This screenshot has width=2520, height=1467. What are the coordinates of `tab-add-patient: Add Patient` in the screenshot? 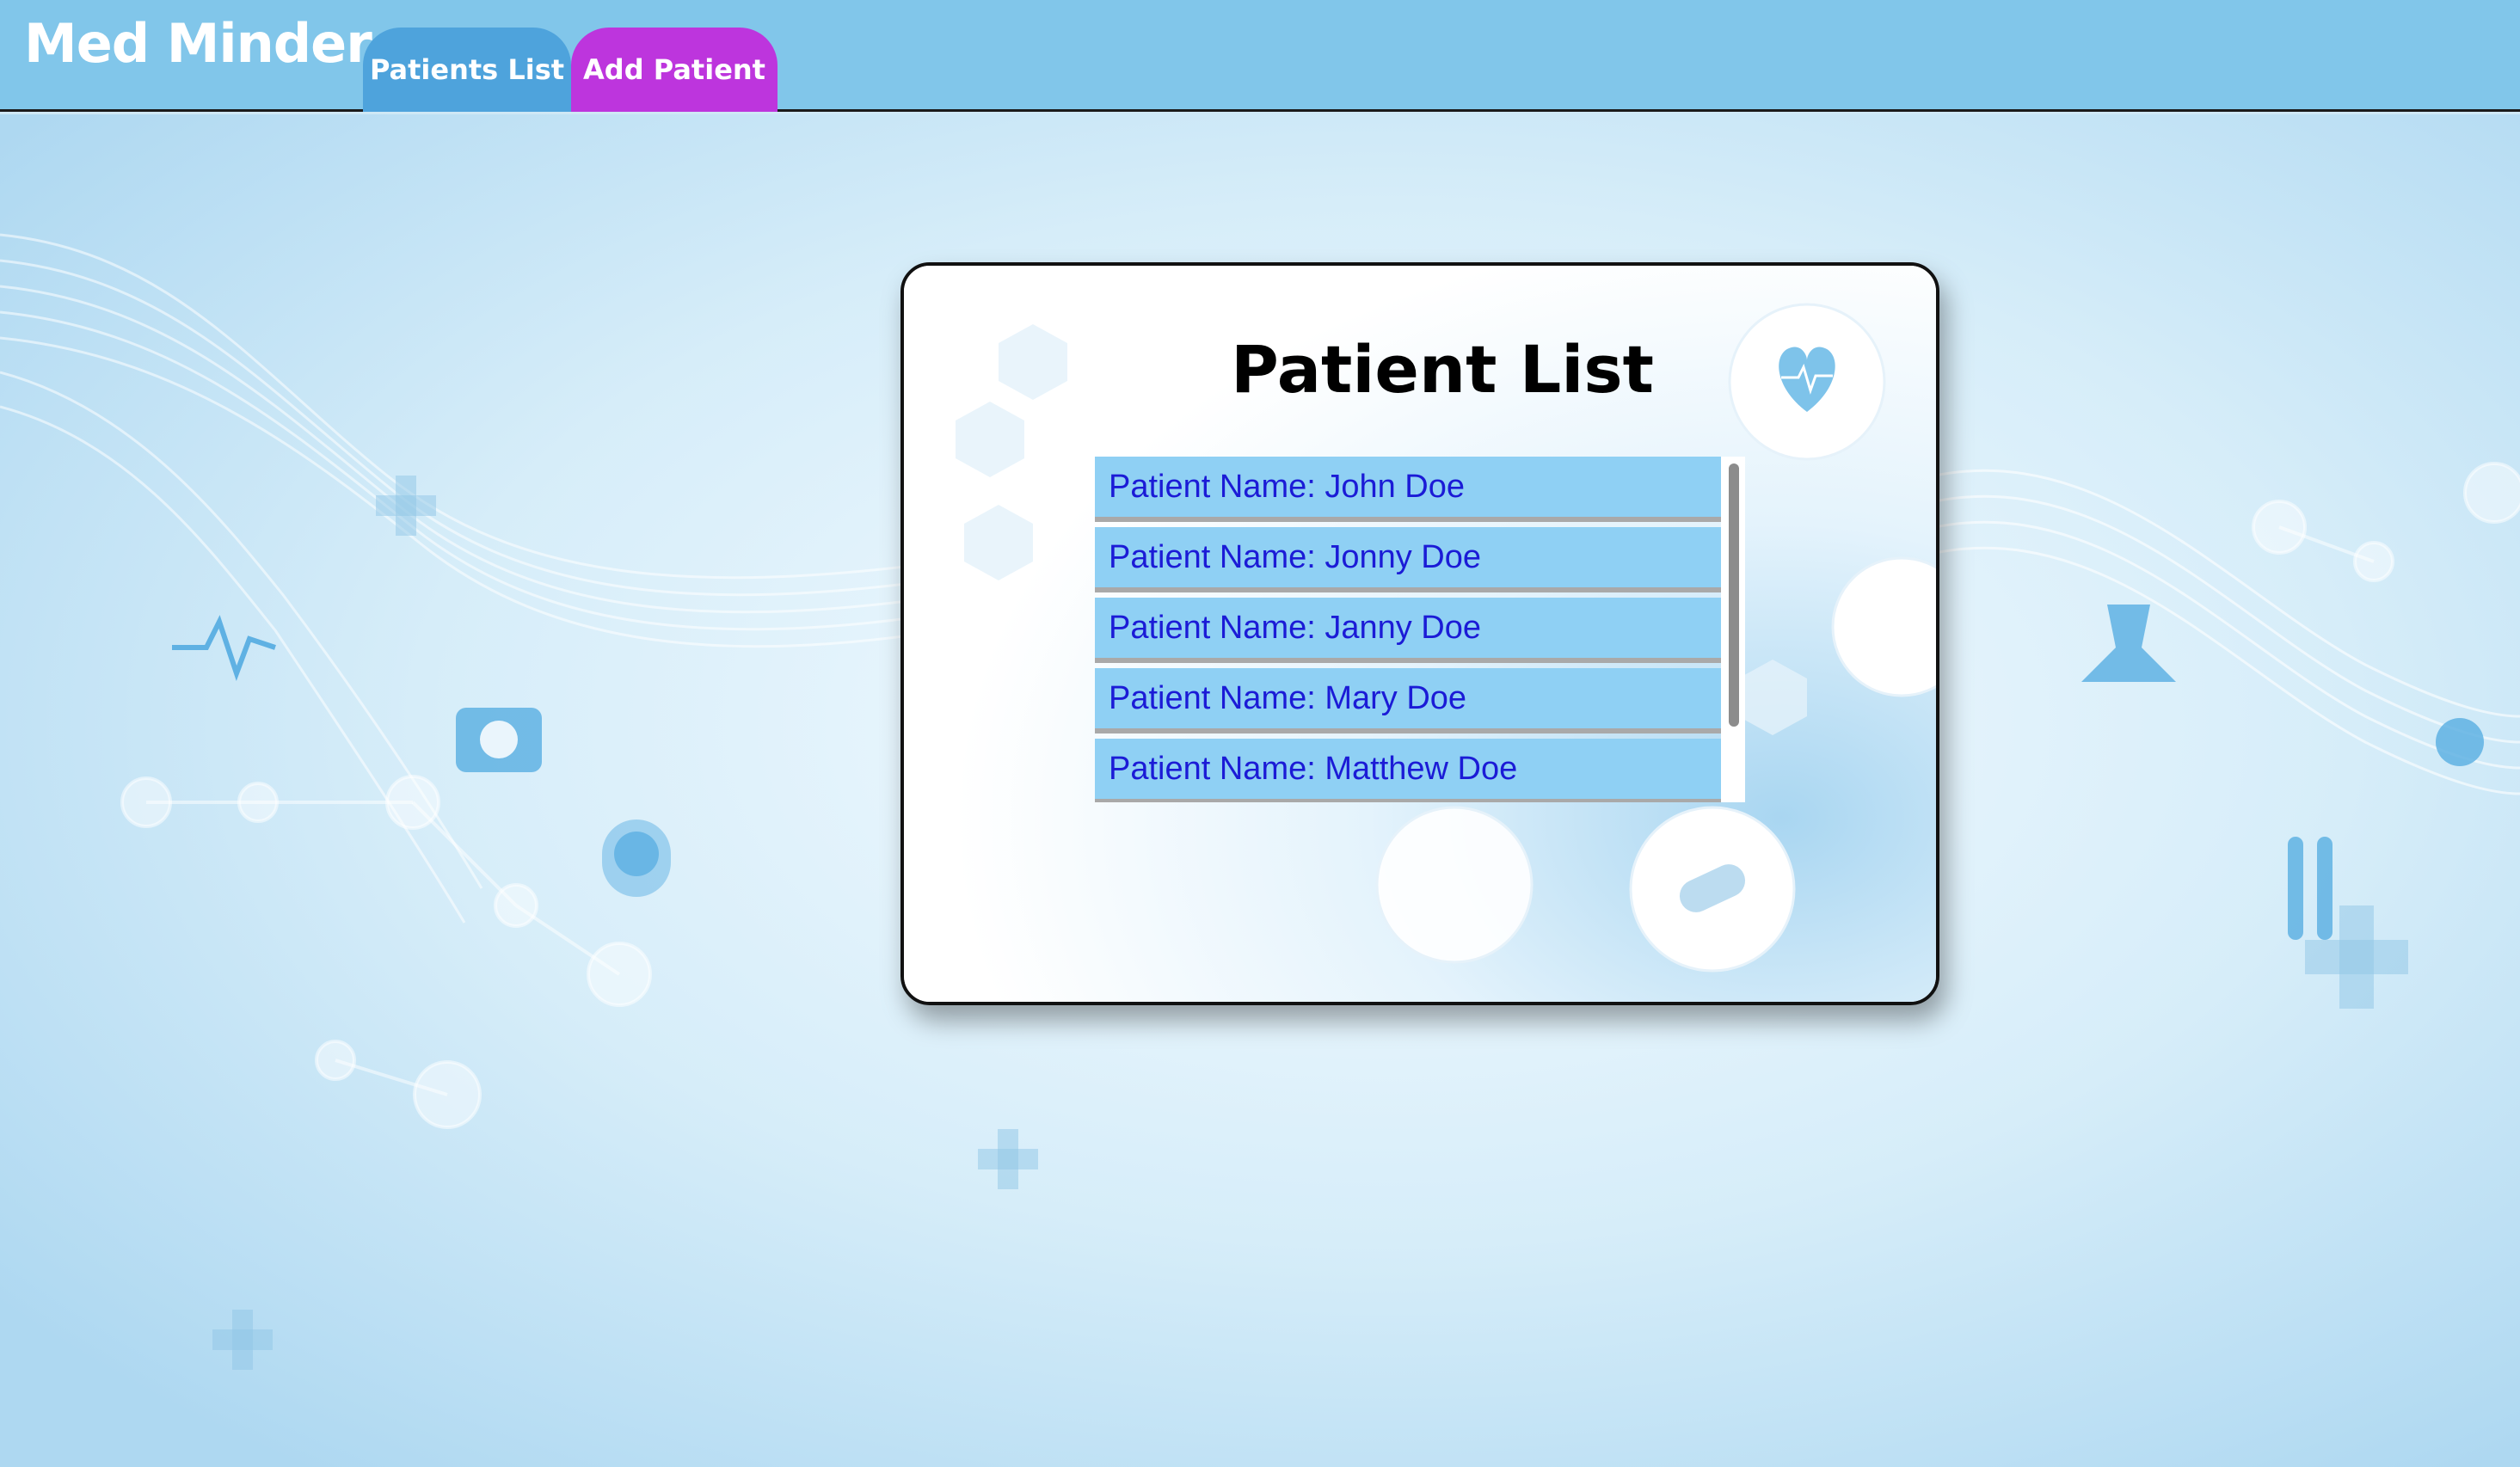 It's located at (674, 70).